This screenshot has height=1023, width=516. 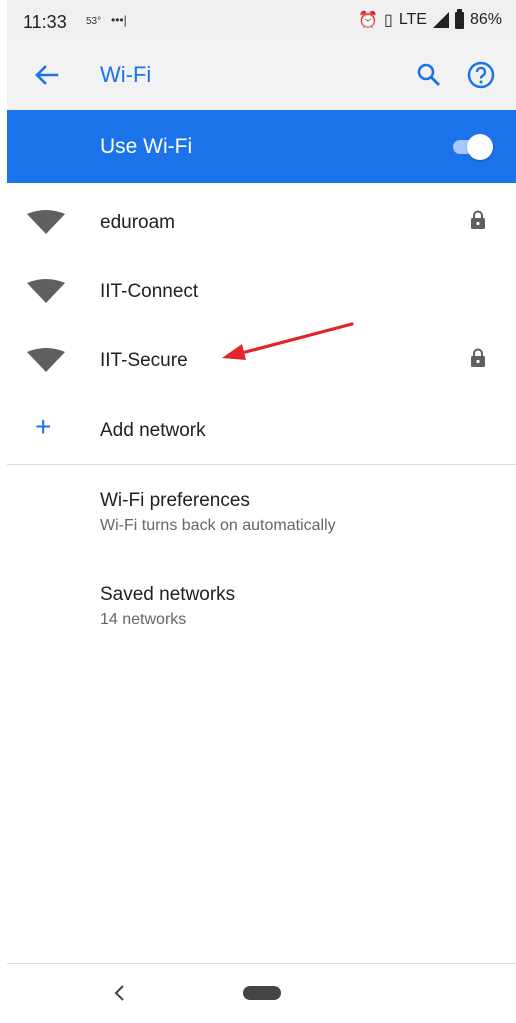 I want to click on wifi-toggle, so click(x=471, y=146).